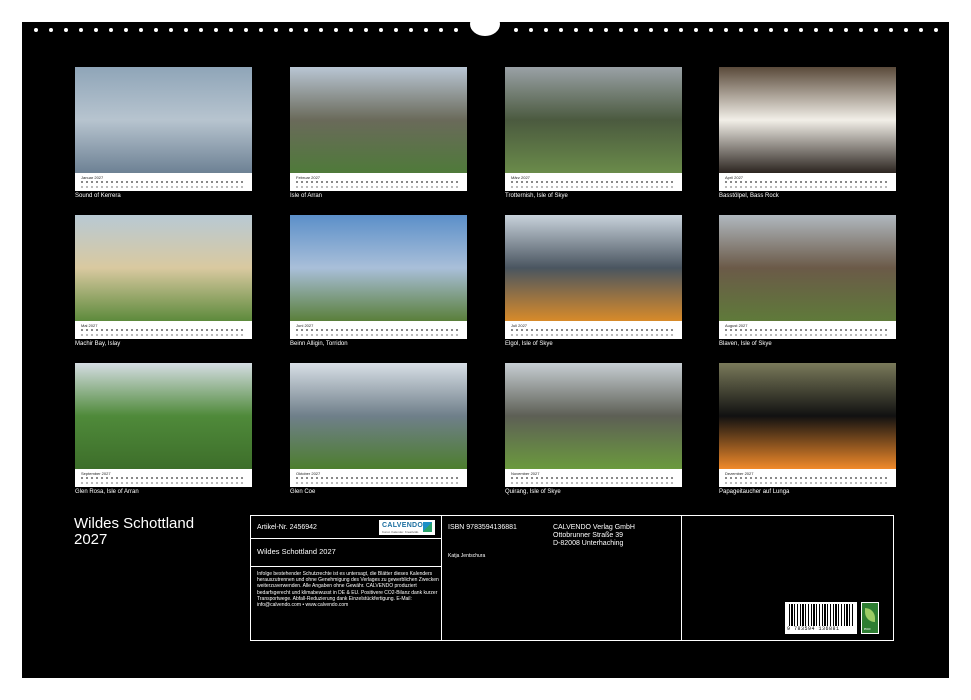 Image resolution: width=971 pixels, height=700 pixels. I want to click on month-tile: August 2027 Blaven, Isle of Skye, so click(807, 281).